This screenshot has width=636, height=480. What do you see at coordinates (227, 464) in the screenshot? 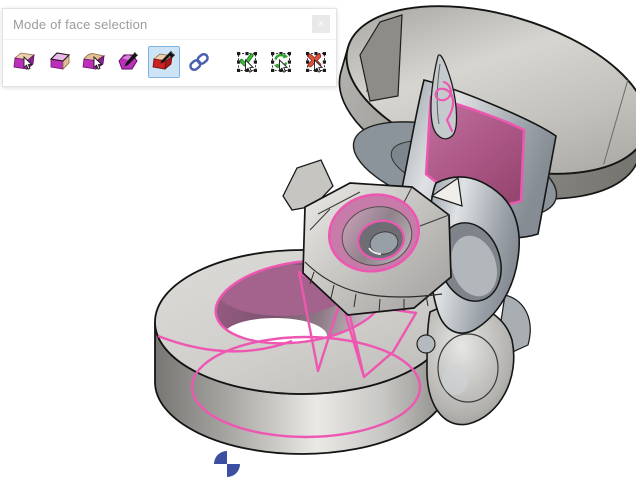
I see `center-of-mass-marker` at bounding box center [227, 464].